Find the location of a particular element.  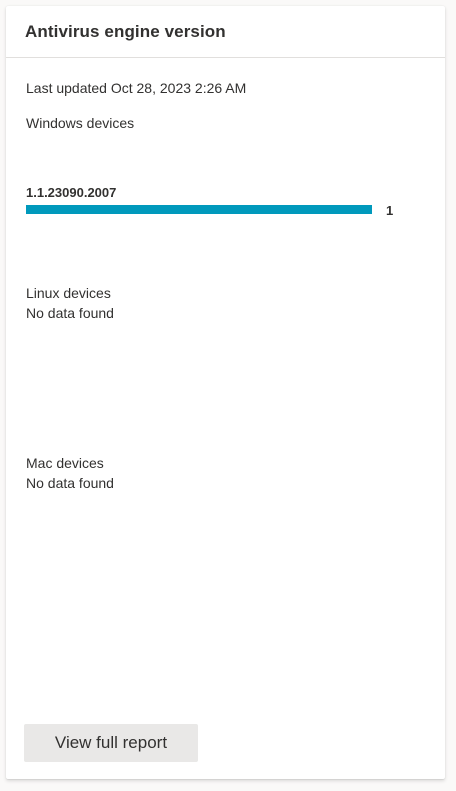

windows-bar-fill is located at coordinates (199, 209).